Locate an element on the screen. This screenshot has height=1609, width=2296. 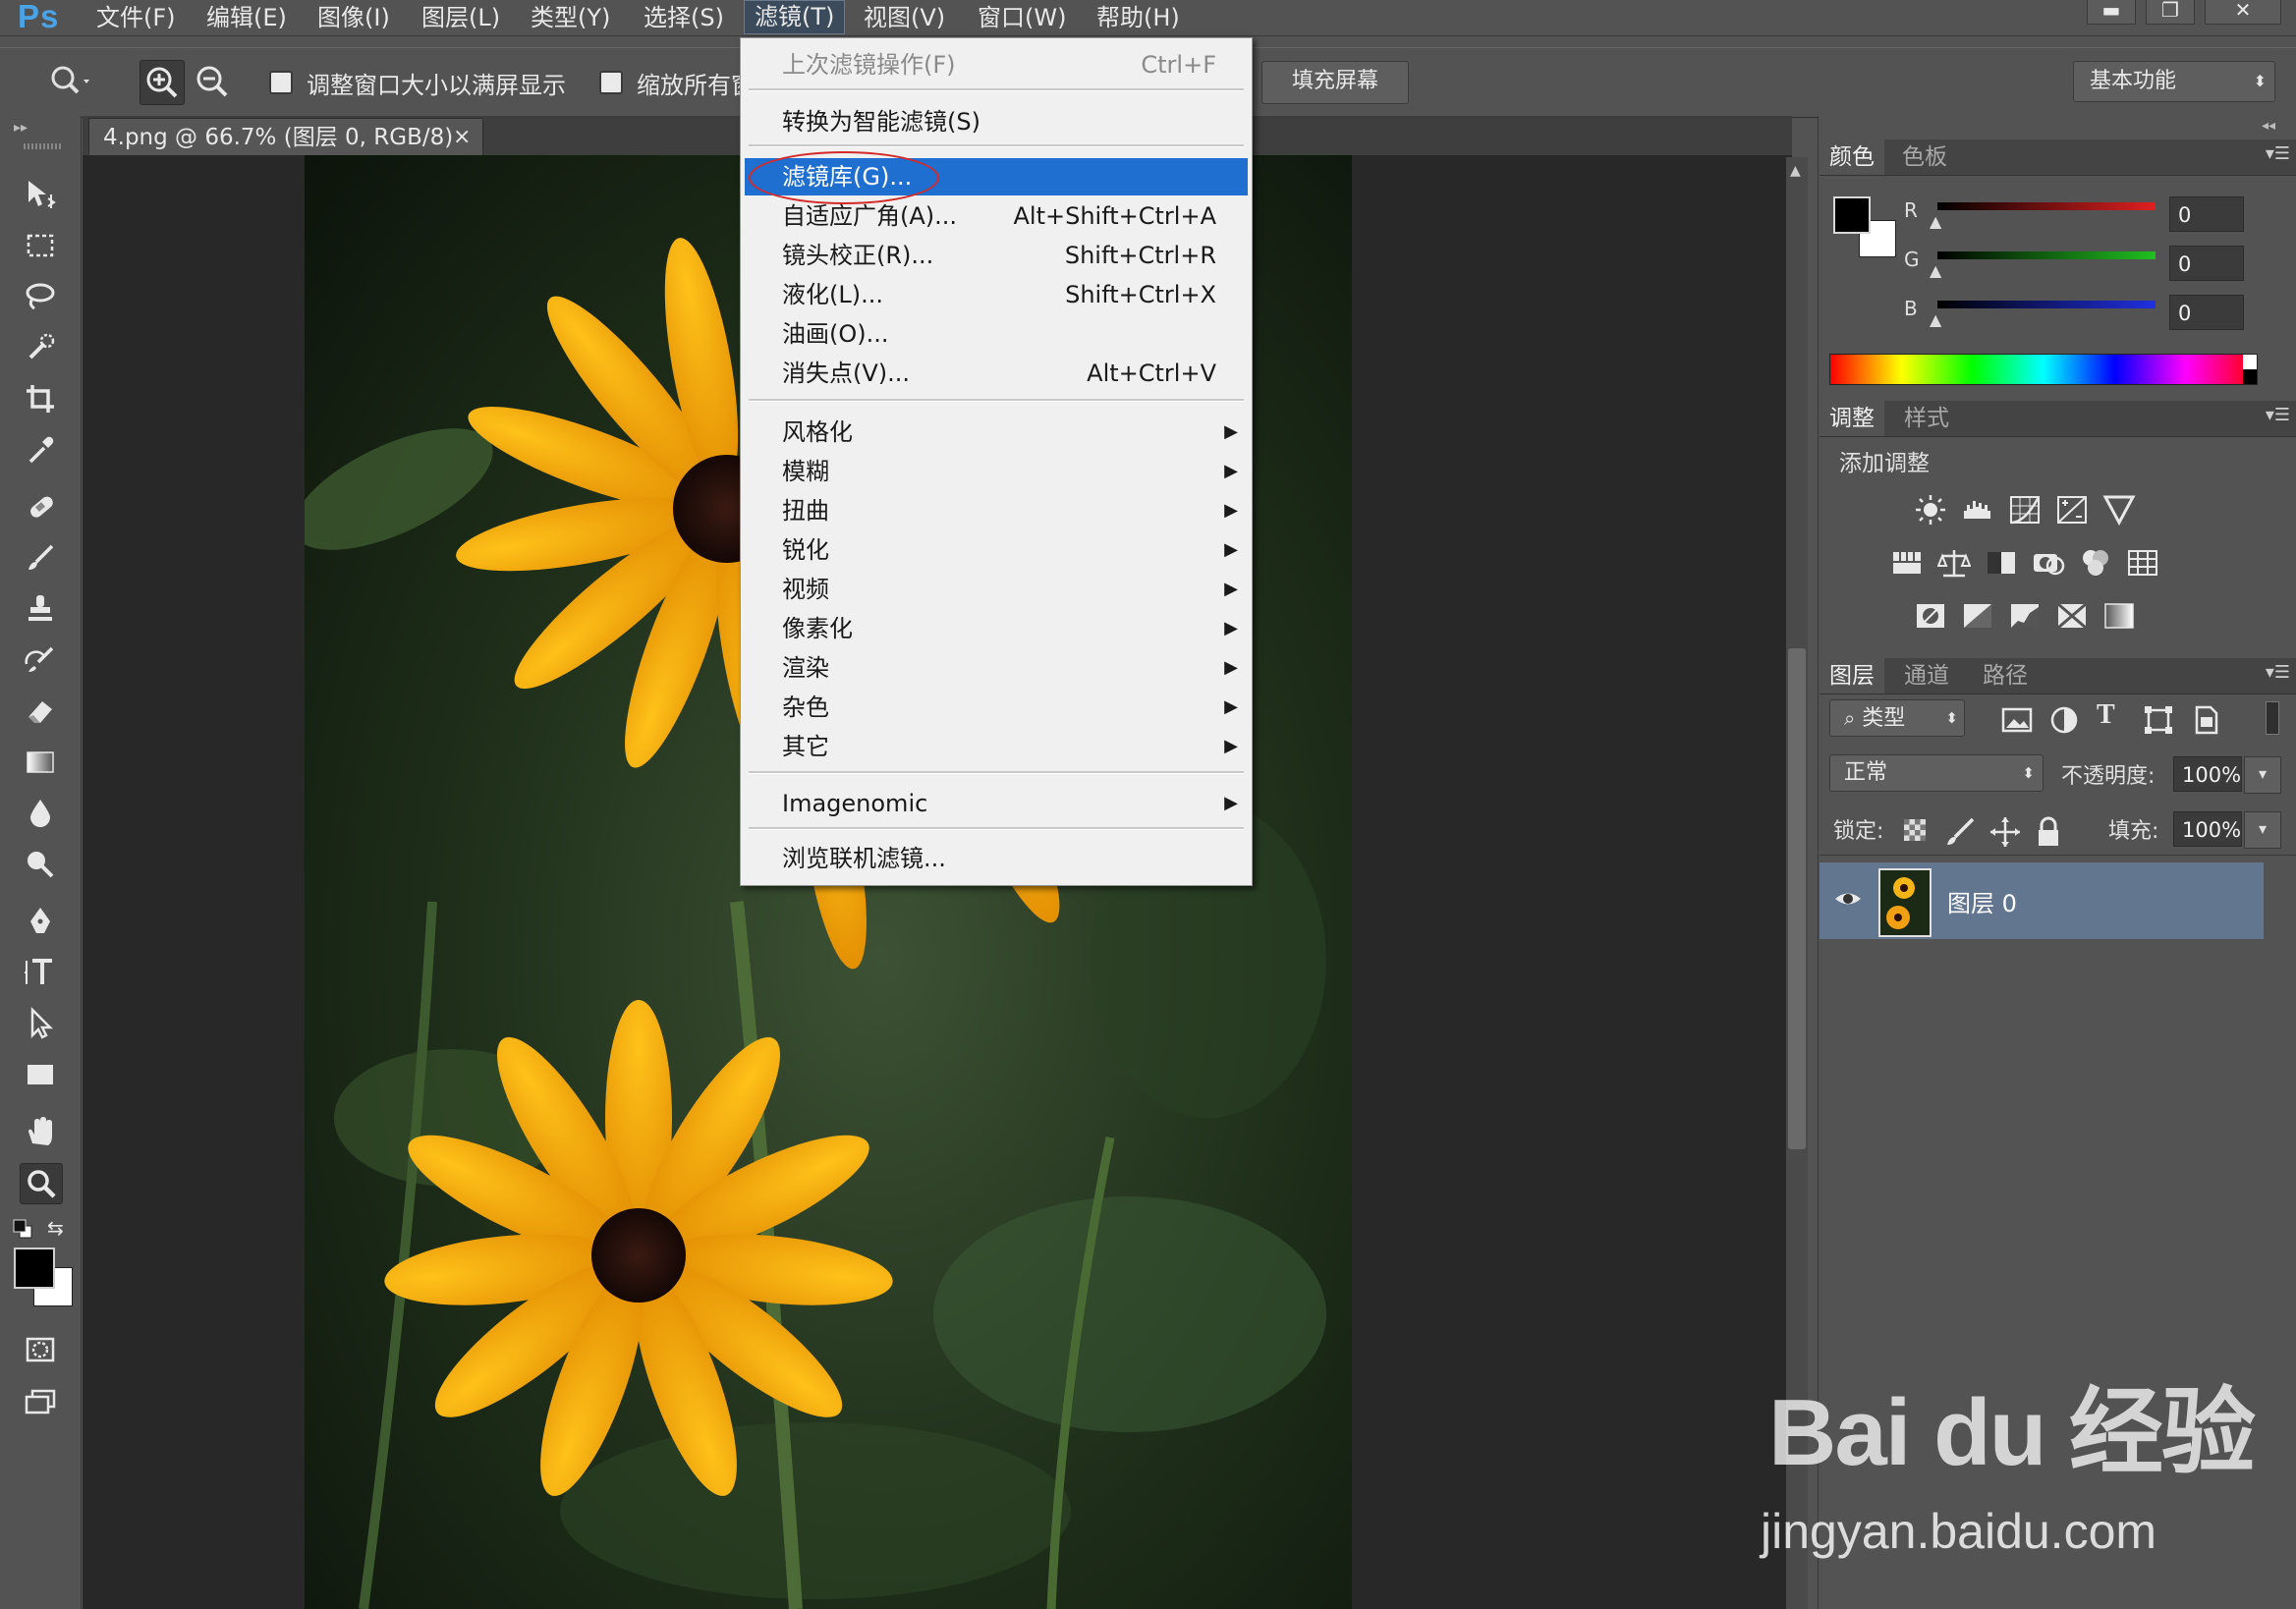
curves-icon is located at coordinates (2025, 510).